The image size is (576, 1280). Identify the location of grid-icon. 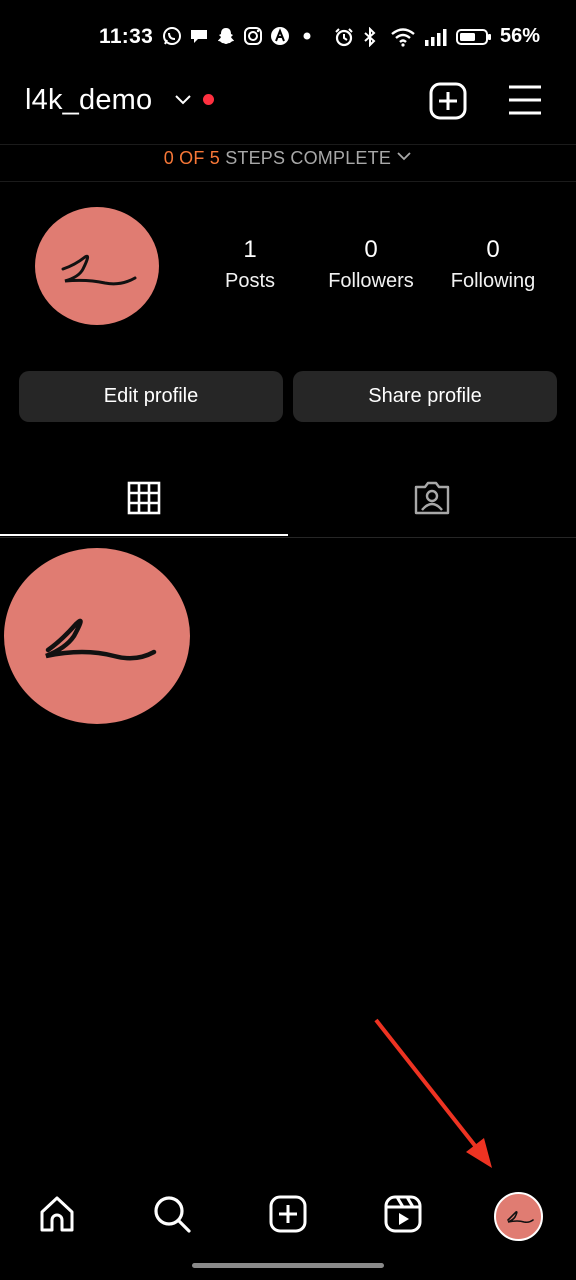
(144, 500).